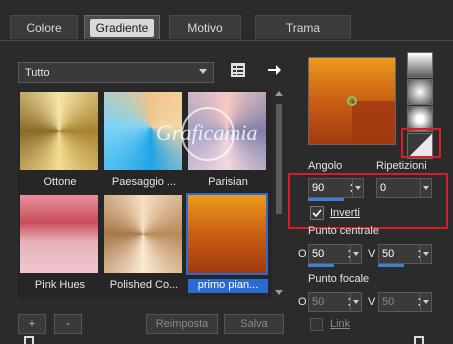 Image resolution: width=453 pixels, height=344 pixels. Describe the element at coordinates (116, 72) in the screenshot. I see `category-select: Tutto` at that location.